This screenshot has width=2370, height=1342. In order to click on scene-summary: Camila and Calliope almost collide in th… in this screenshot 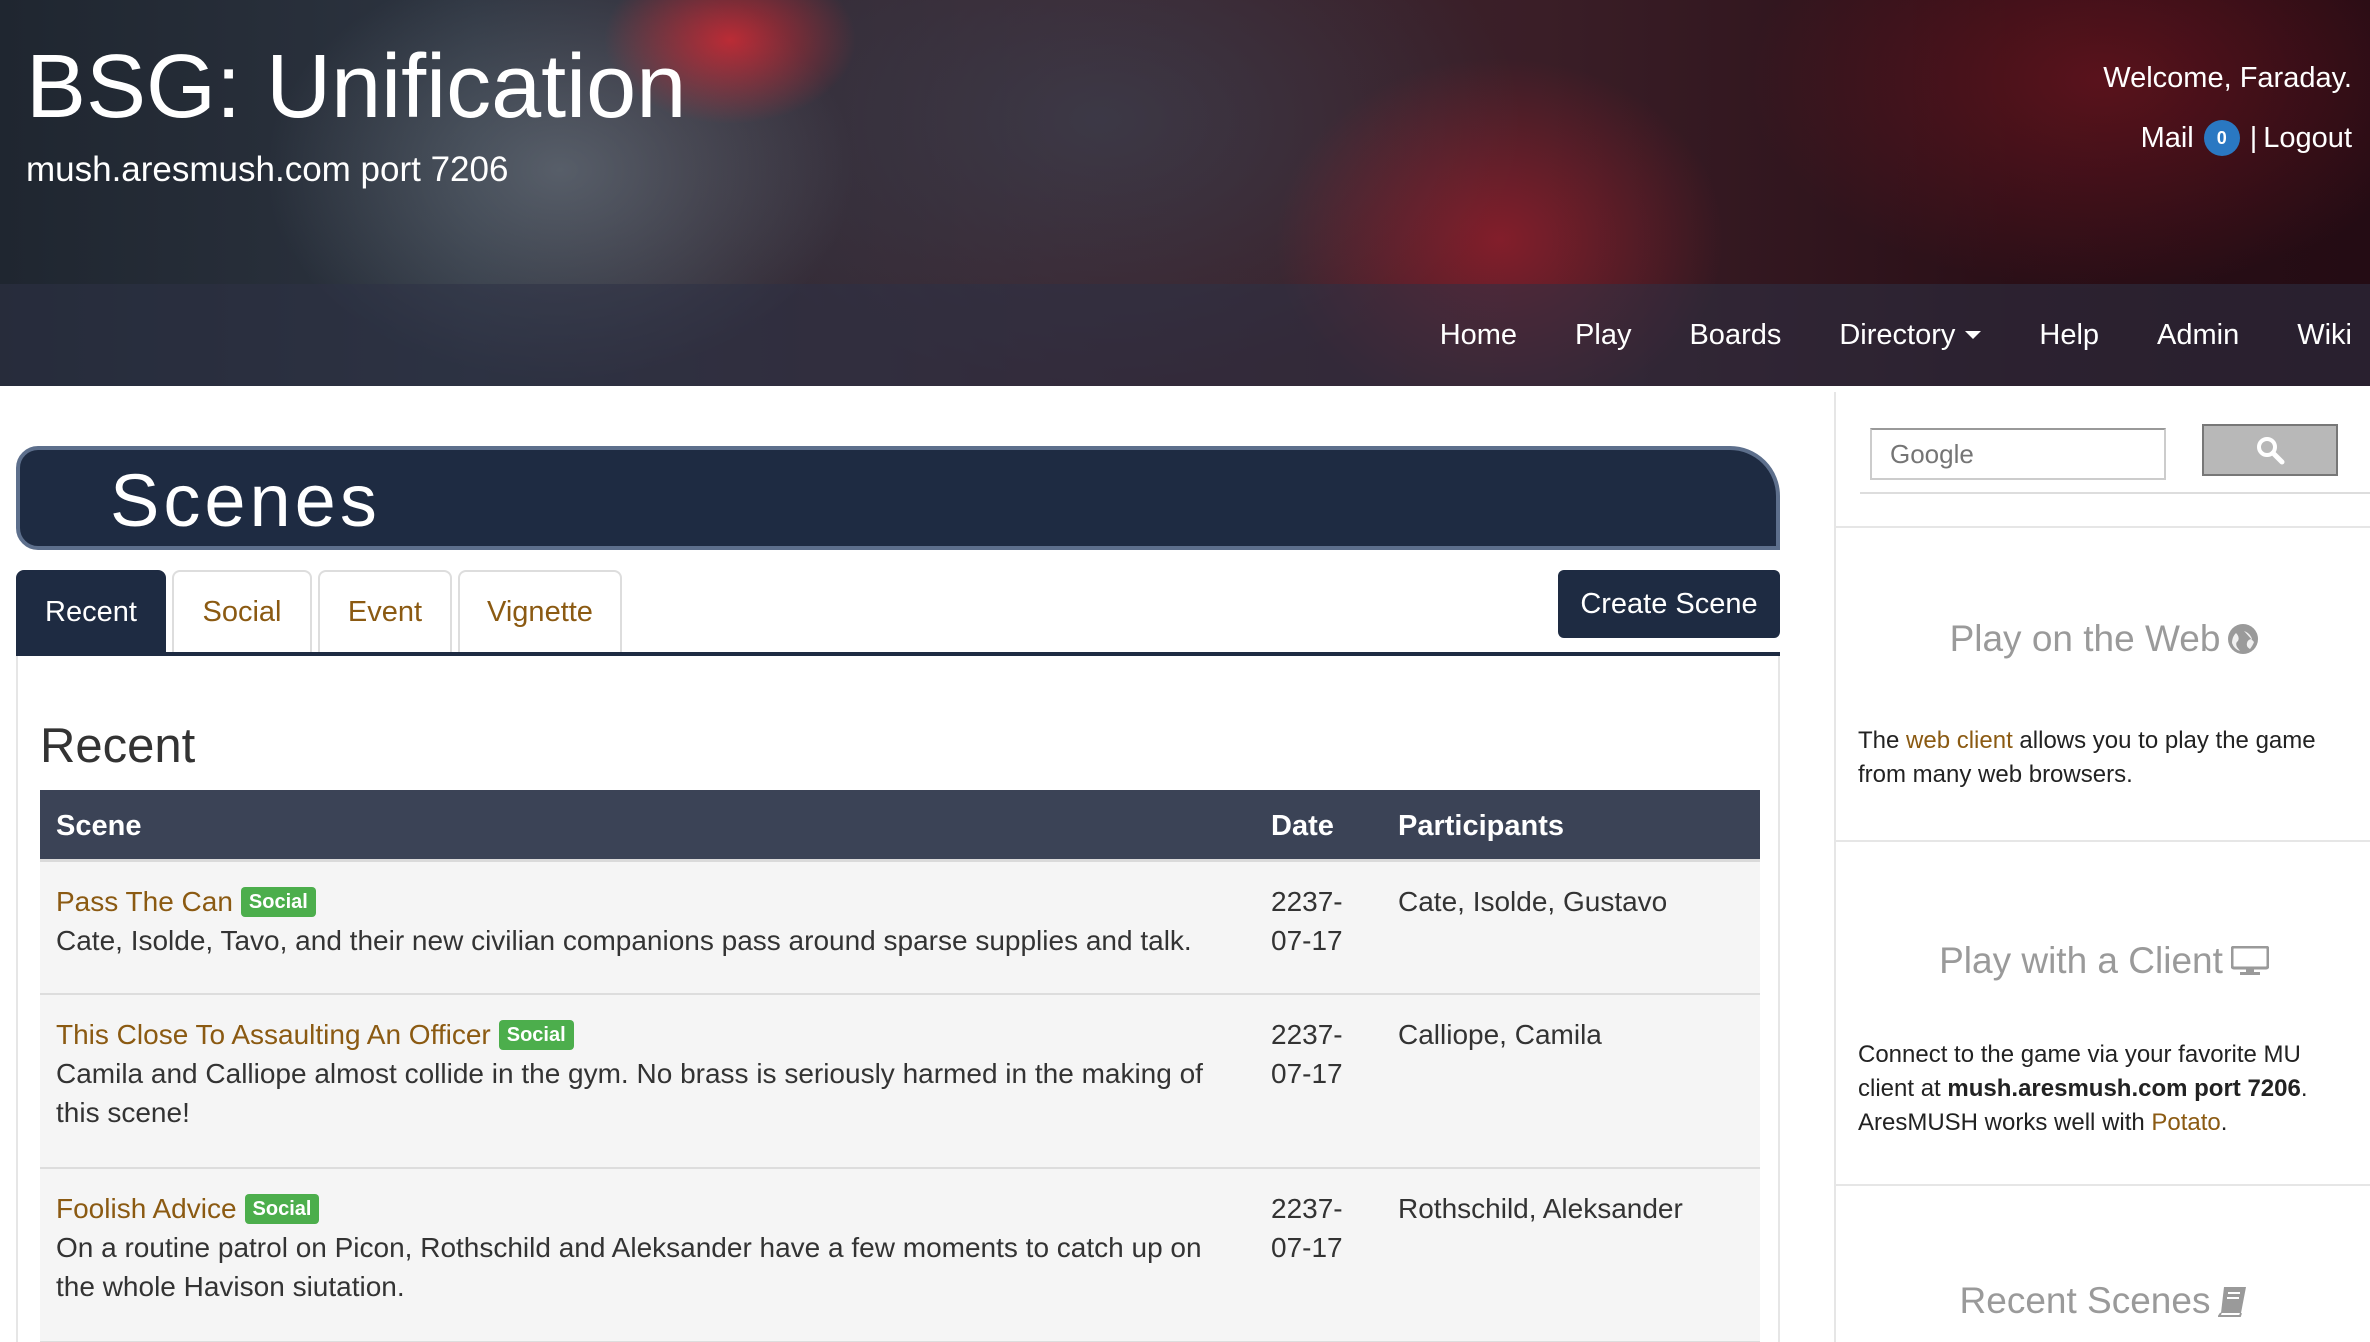, I will do `click(629, 1093)`.